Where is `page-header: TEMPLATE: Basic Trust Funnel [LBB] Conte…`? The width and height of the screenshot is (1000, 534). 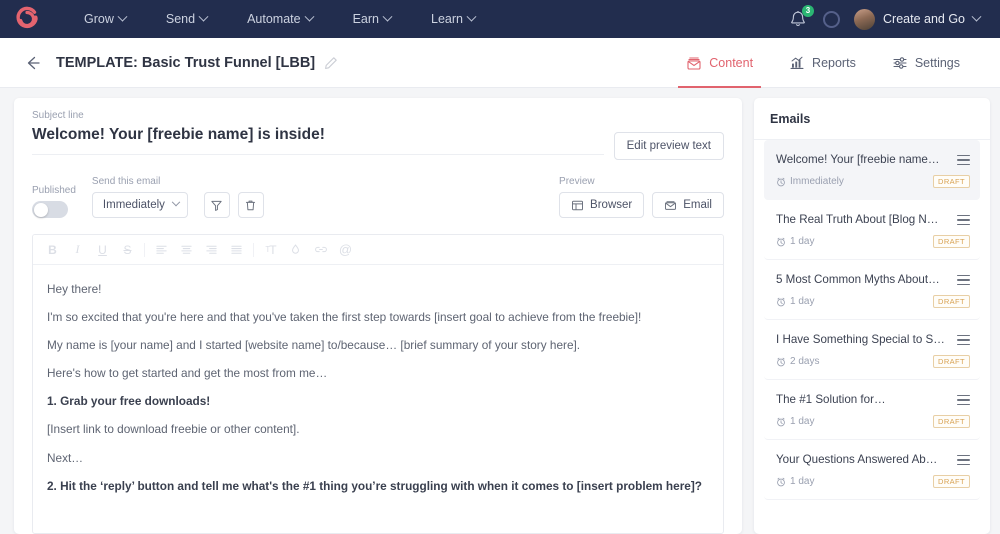
page-header: TEMPLATE: Basic Trust Funnel [LBB] Conte… is located at coordinates (500, 63).